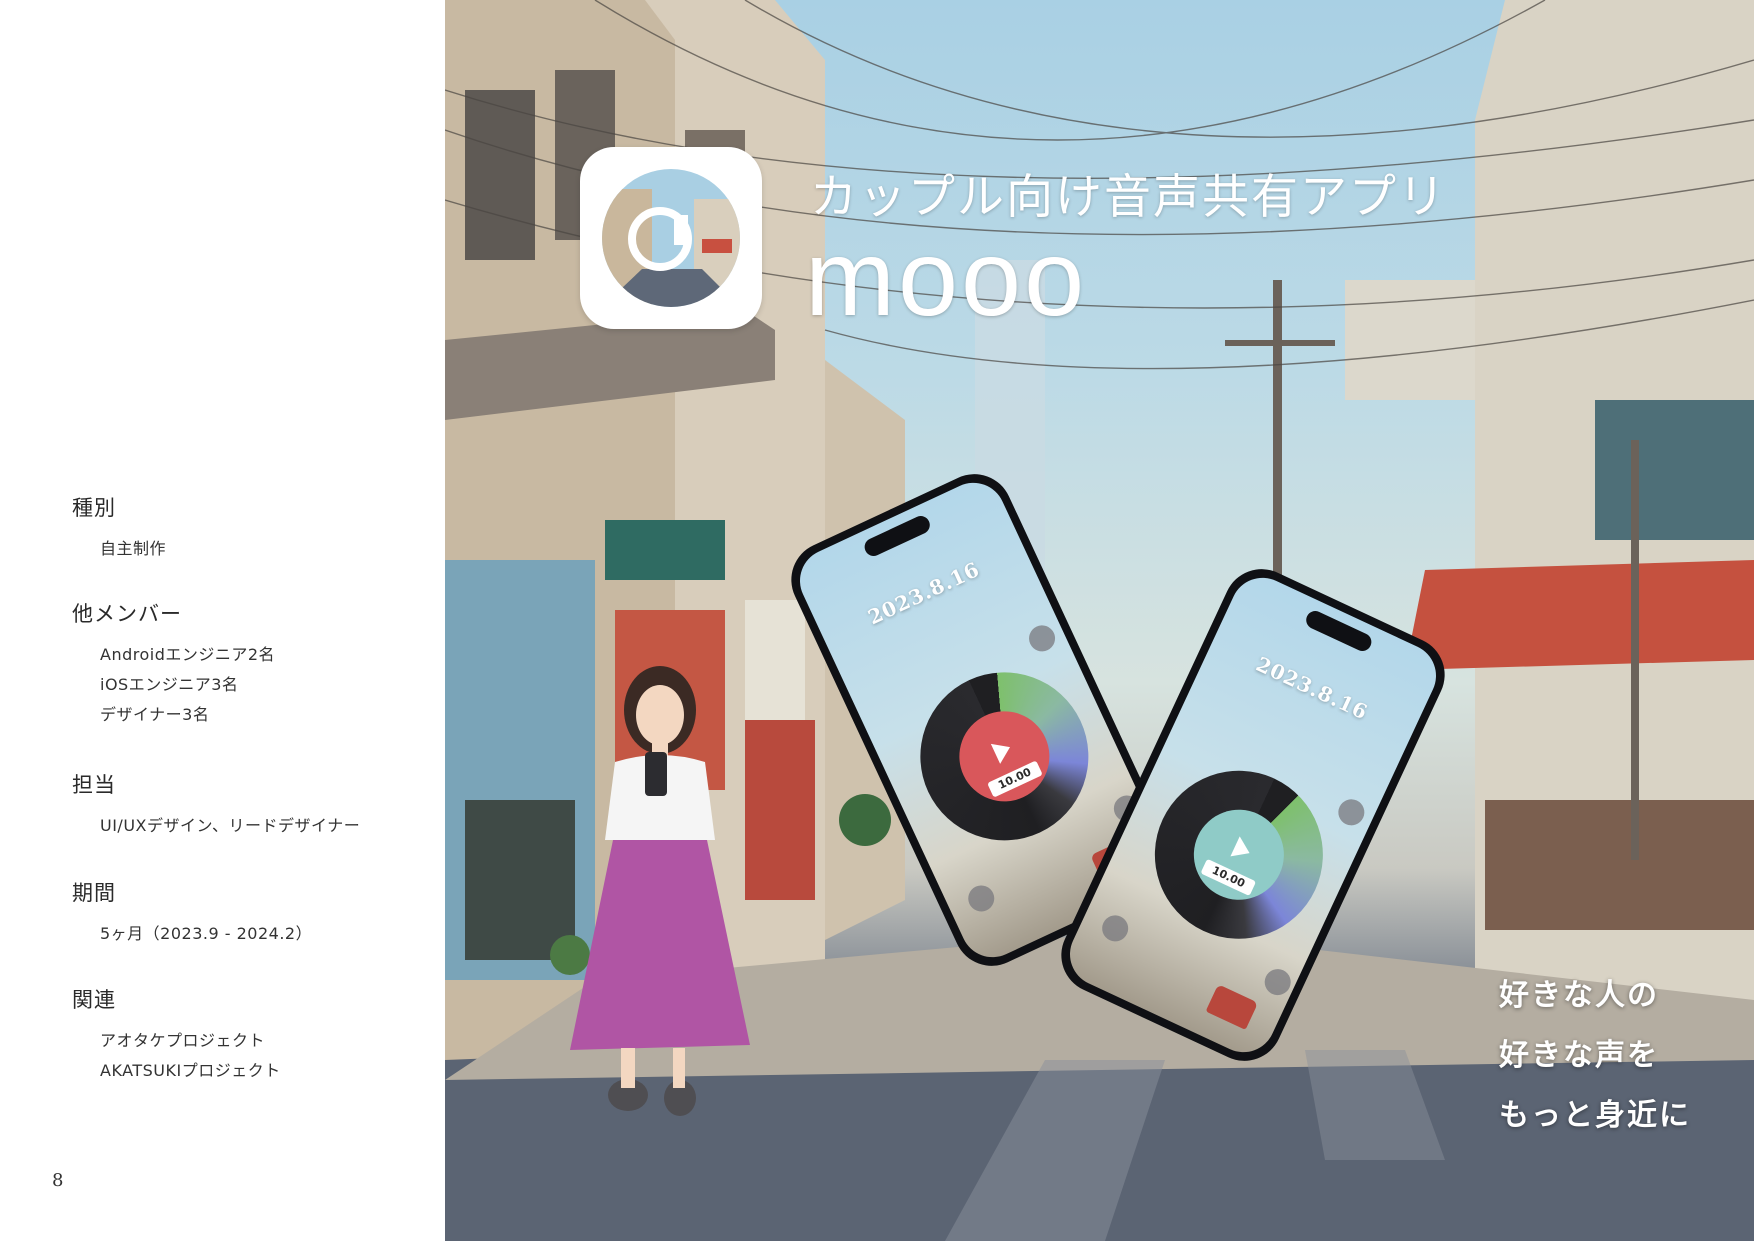 The height and width of the screenshot is (1241, 1754). I want to click on section-item: UI/UXデザイン、リードデザイナー, so click(230, 825).